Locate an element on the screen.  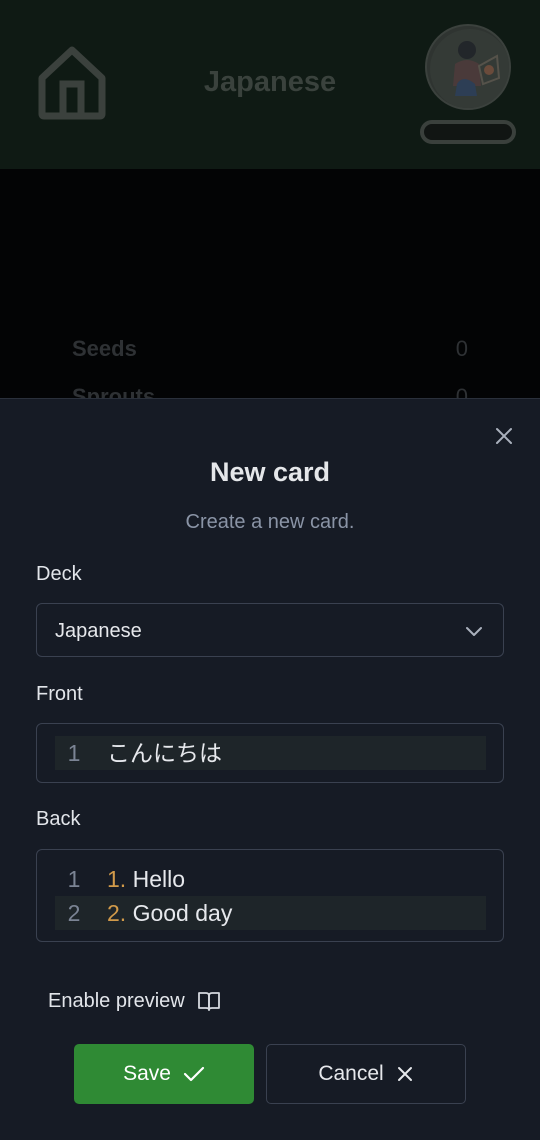
line-text: 2. Good day is located at coordinates (169, 913).